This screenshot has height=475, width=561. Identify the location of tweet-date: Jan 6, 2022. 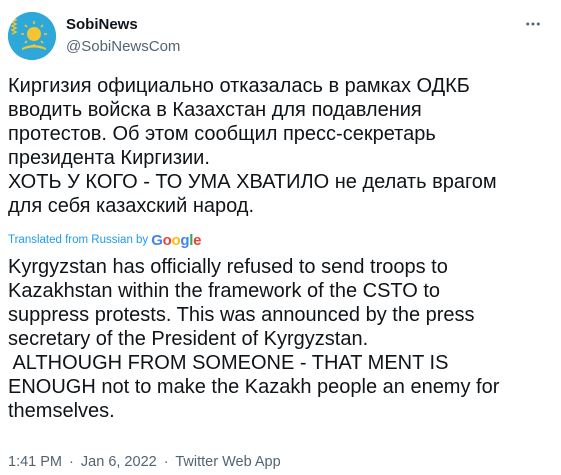
(119, 462).